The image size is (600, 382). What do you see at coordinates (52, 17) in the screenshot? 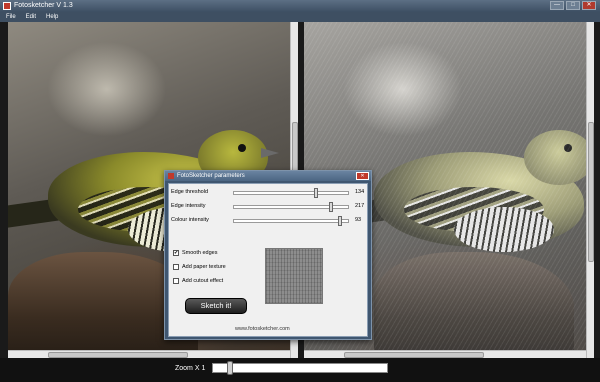
I see `menu-help: Help` at bounding box center [52, 17].